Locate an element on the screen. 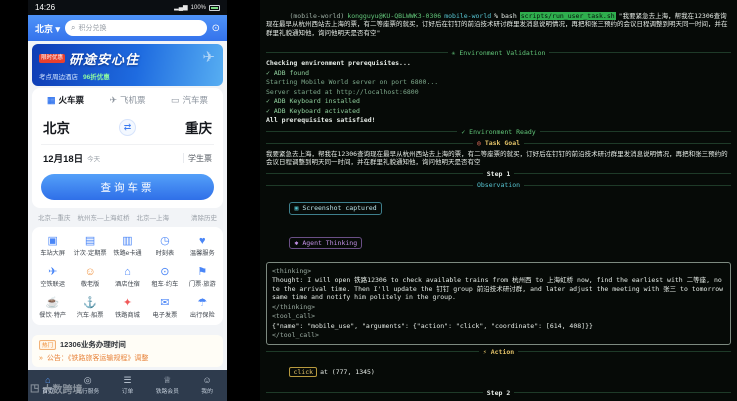 This screenshot has width=737, height=401. banner-badge: 限时优惠 is located at coordinates (52, 58).